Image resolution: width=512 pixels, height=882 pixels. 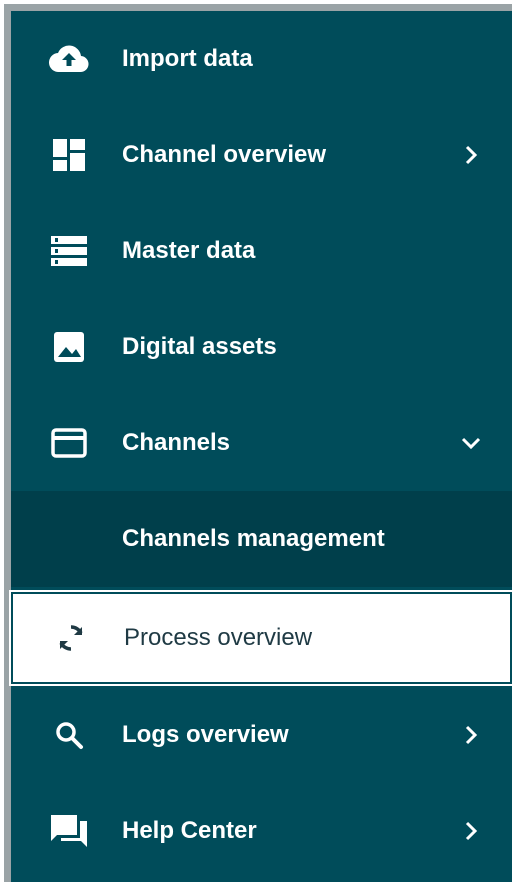 I want to click on sidebar-item-master-data: Master data, so click(x=261, y=251).